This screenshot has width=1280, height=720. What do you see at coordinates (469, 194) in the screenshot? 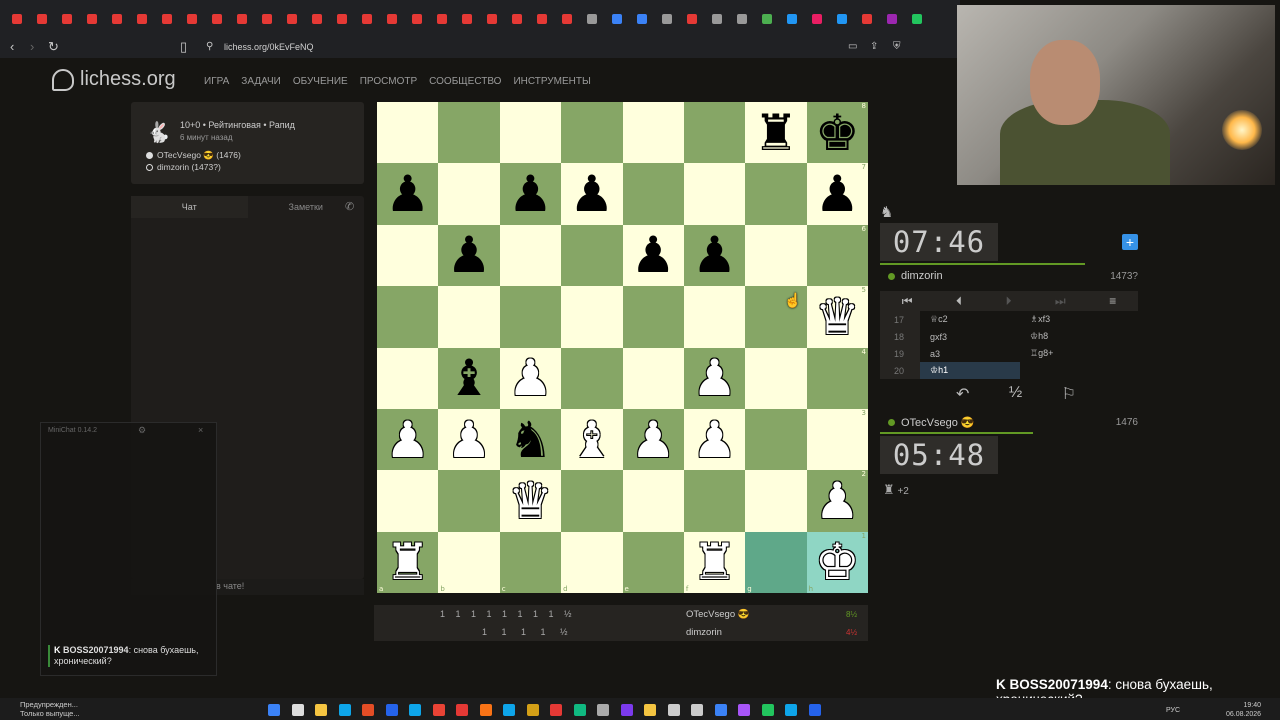
I see `square-b7` at bounding box center [469, 194].